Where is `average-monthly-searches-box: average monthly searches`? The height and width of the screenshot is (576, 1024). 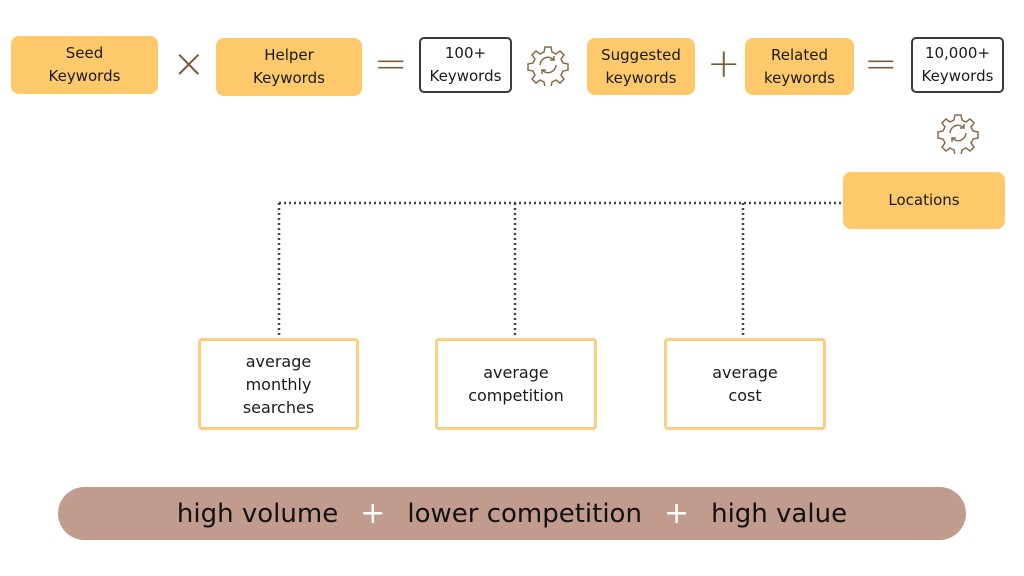
average-monthly-searches-box: average monthly searches is located at coordinates (278, 384).